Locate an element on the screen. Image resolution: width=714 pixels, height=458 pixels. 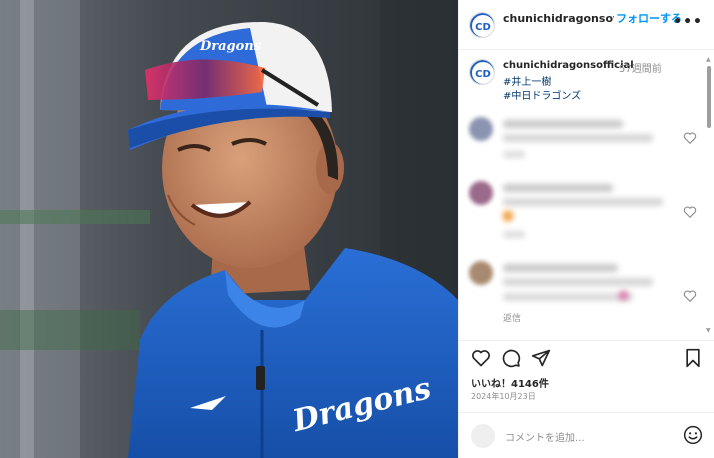
likes-count: いいね！4146件 is located at coordinates (510, 382).